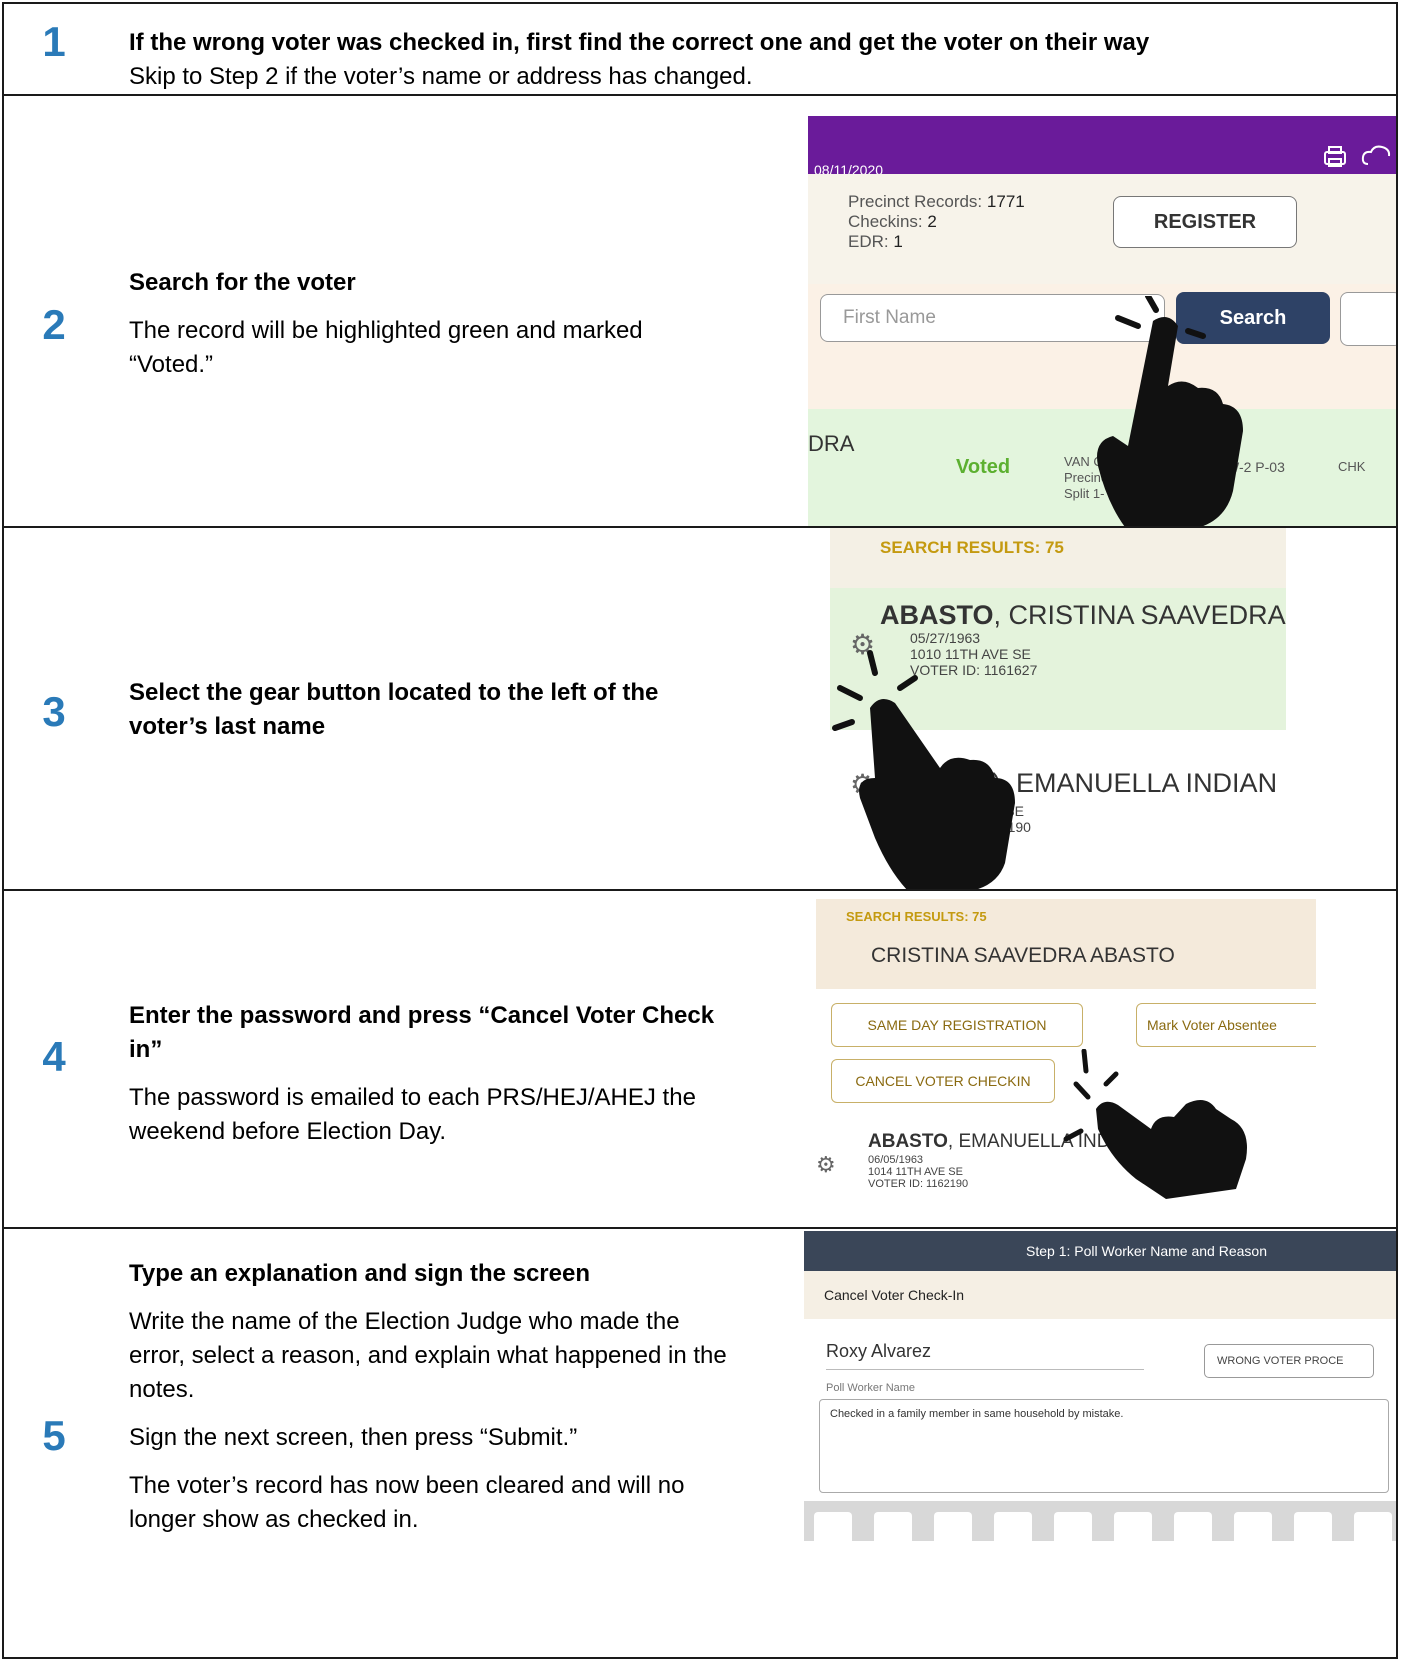 The height and width of the screenshot is (1661, 1403). I want to click on next-field, so click(1368, 319).